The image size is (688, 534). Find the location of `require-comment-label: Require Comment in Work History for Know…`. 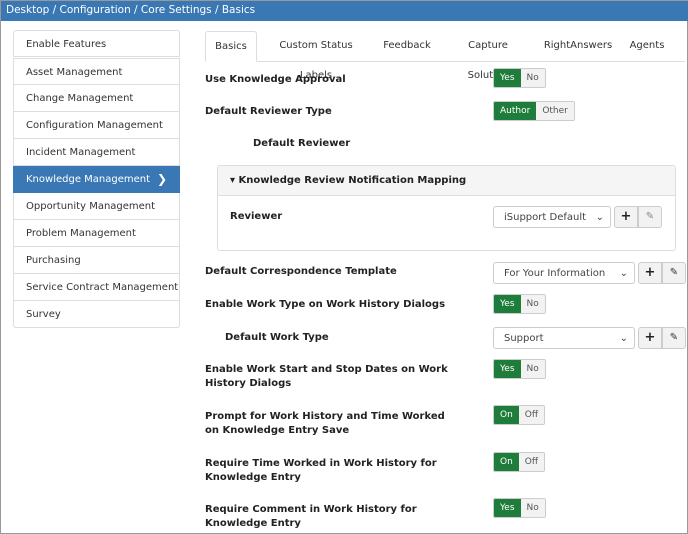

require-comment-label: Require Comment in Work History for Know… is located at coordinates (311, 516).